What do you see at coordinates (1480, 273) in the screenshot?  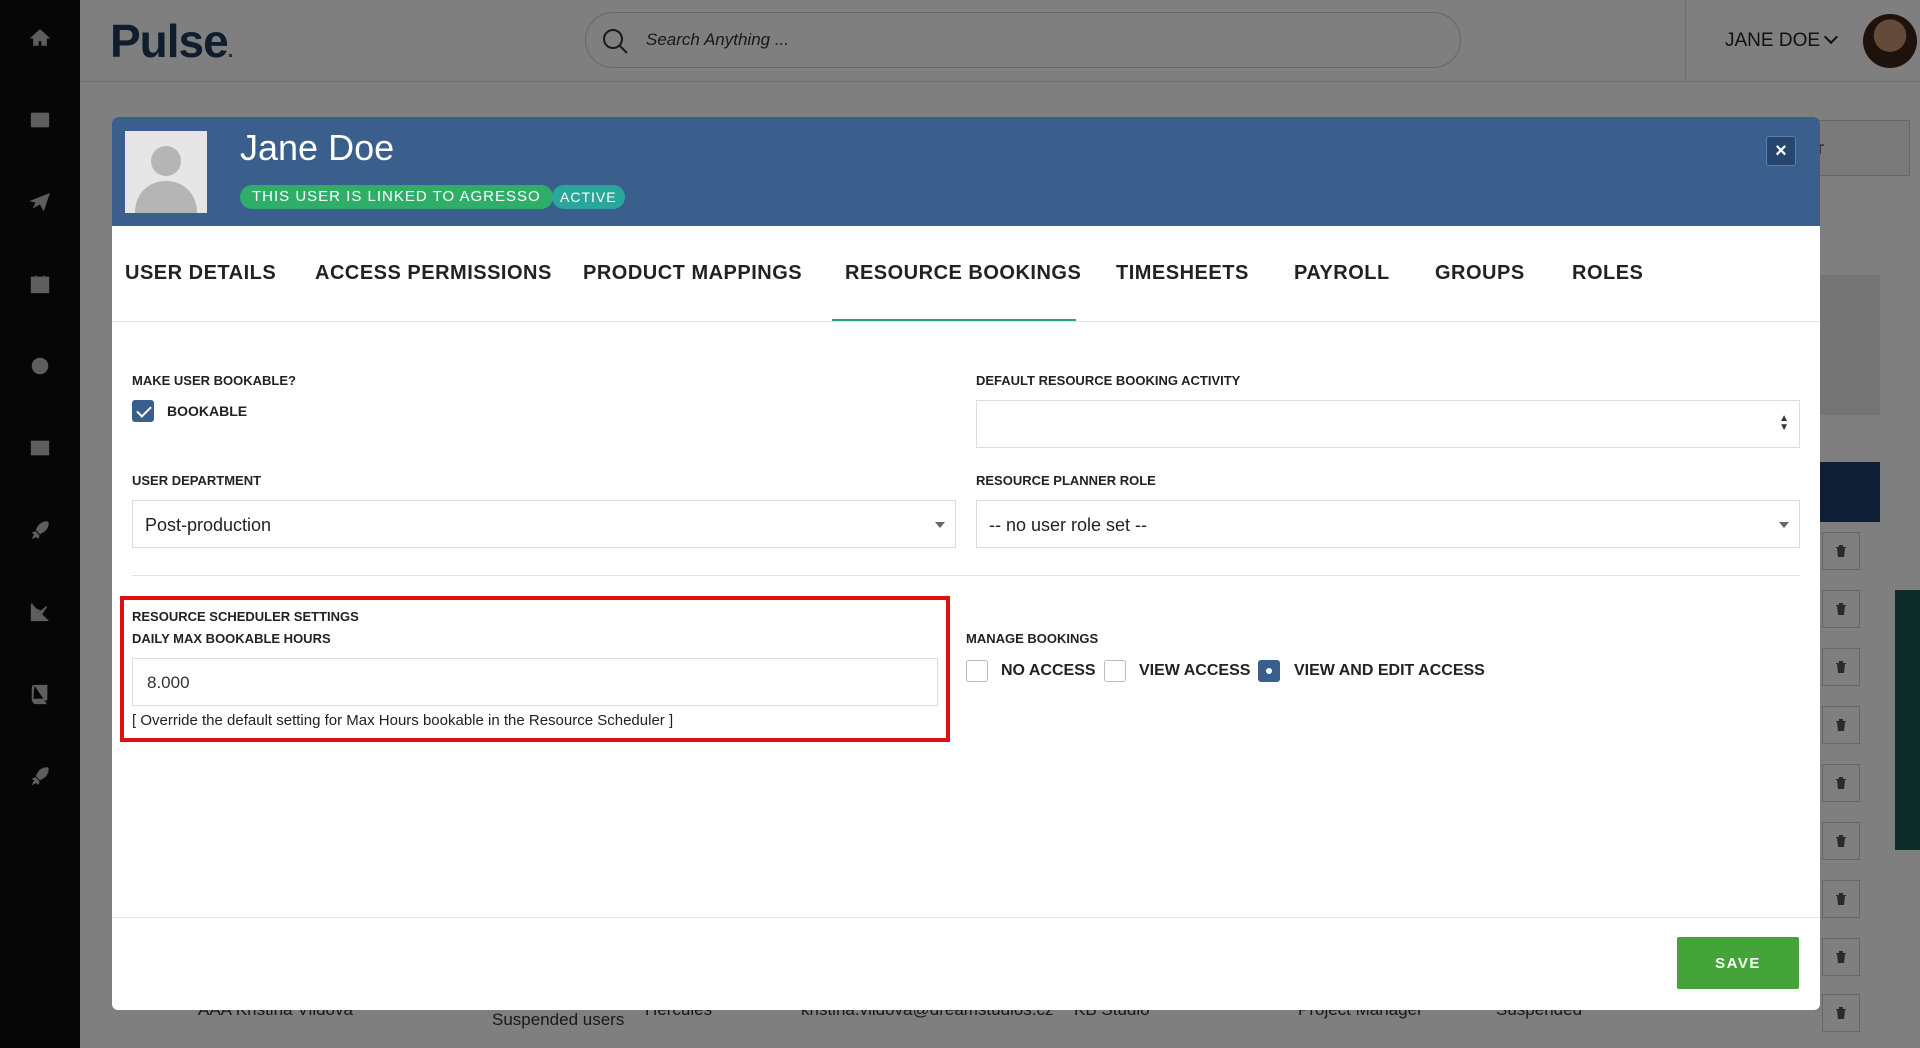 I see `tab-groups: GROUPS` at bounding box center [1480, 273].